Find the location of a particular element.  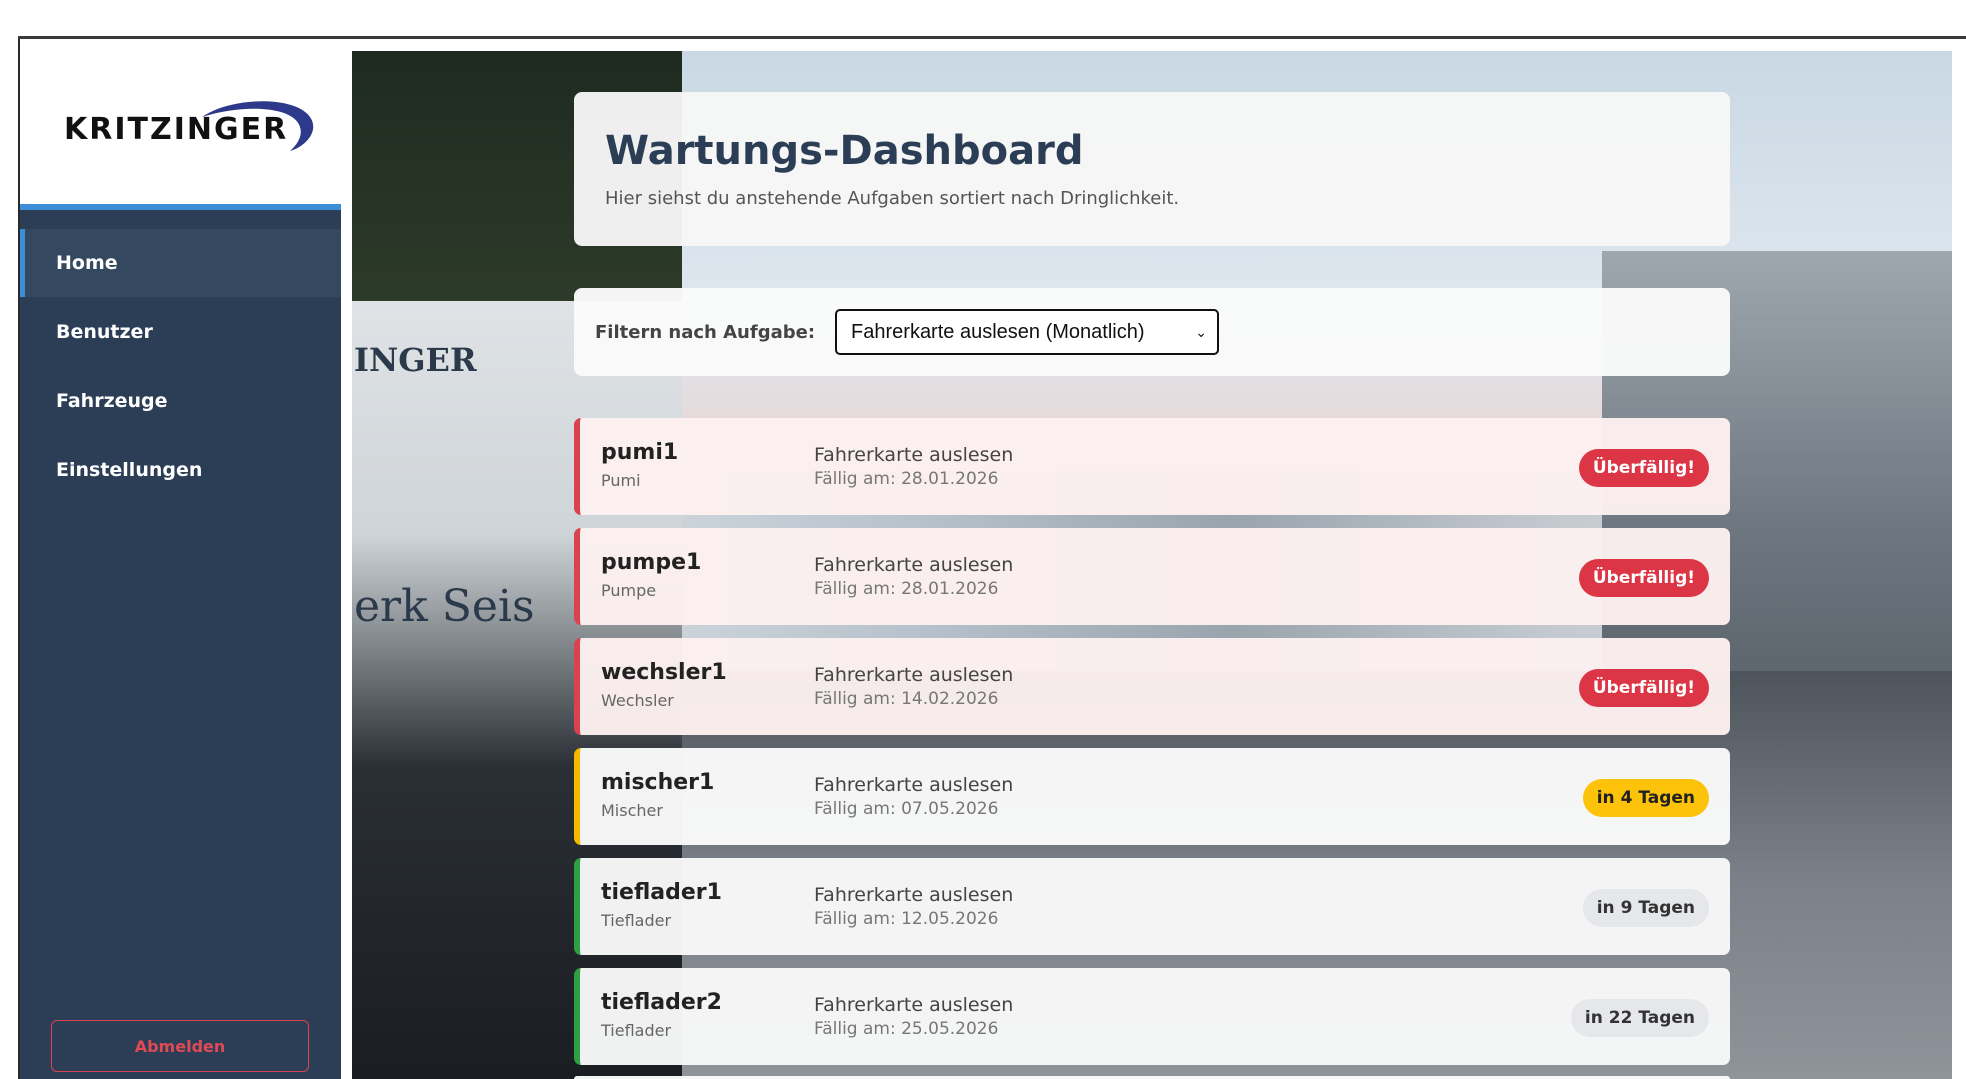

sidebar-item-einstellungen: Einstellungen is located at coordinates (180, 470).